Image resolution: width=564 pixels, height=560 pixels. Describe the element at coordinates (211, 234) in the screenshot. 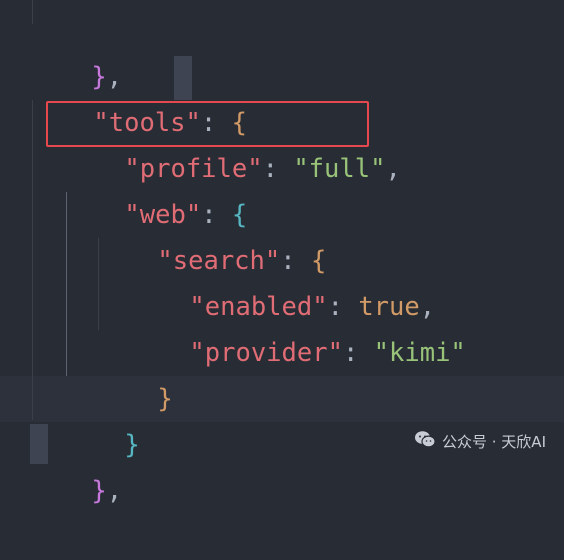

I see `code-line: "search": {` at that location.